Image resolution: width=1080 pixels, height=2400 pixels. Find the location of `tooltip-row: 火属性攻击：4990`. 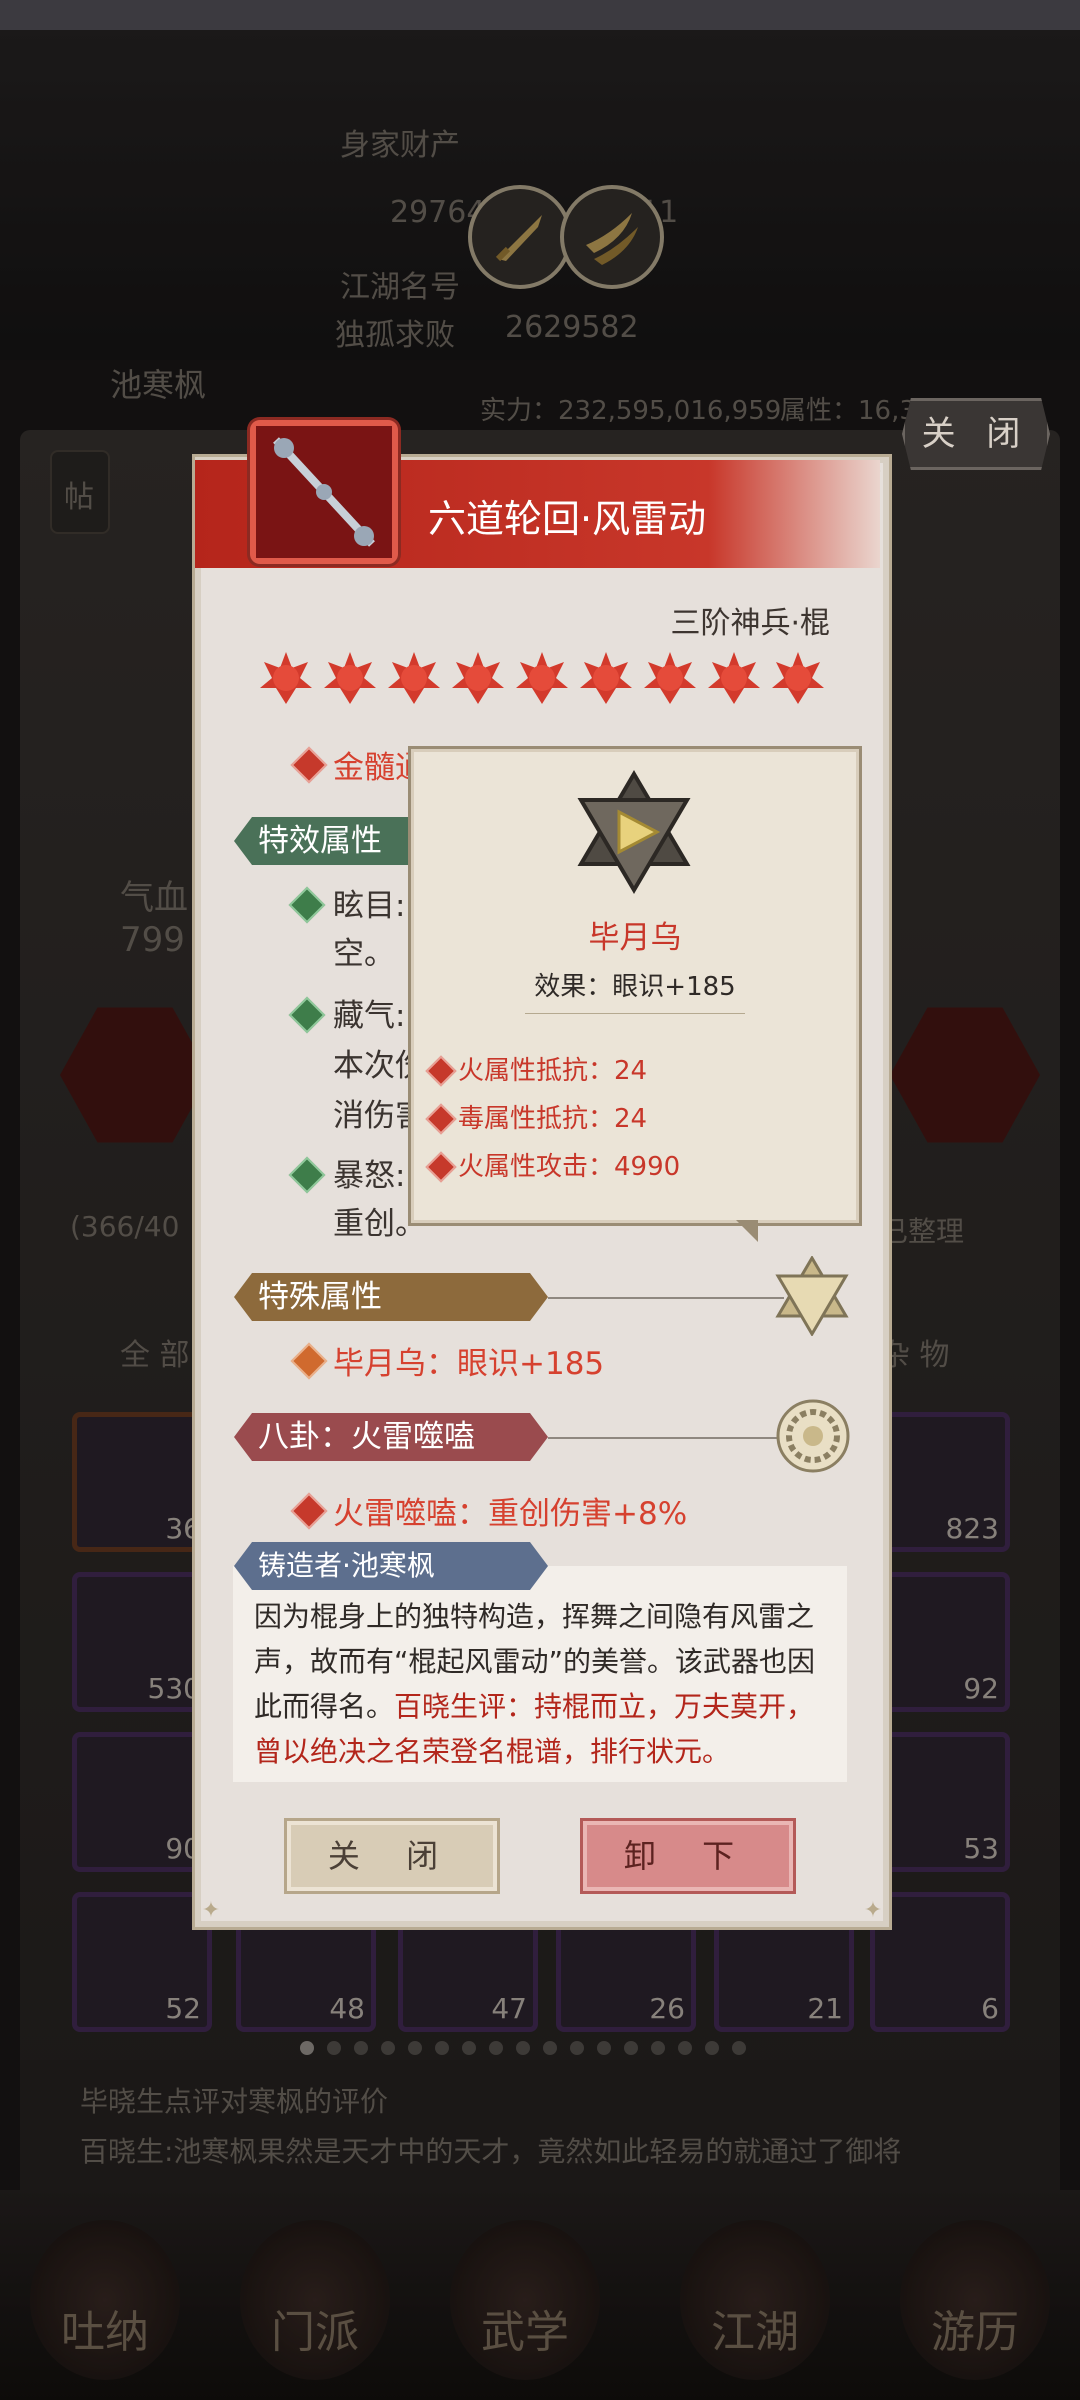

tooltip-row: 火属性攻击：4990 is located at coordinates (569, 1167).